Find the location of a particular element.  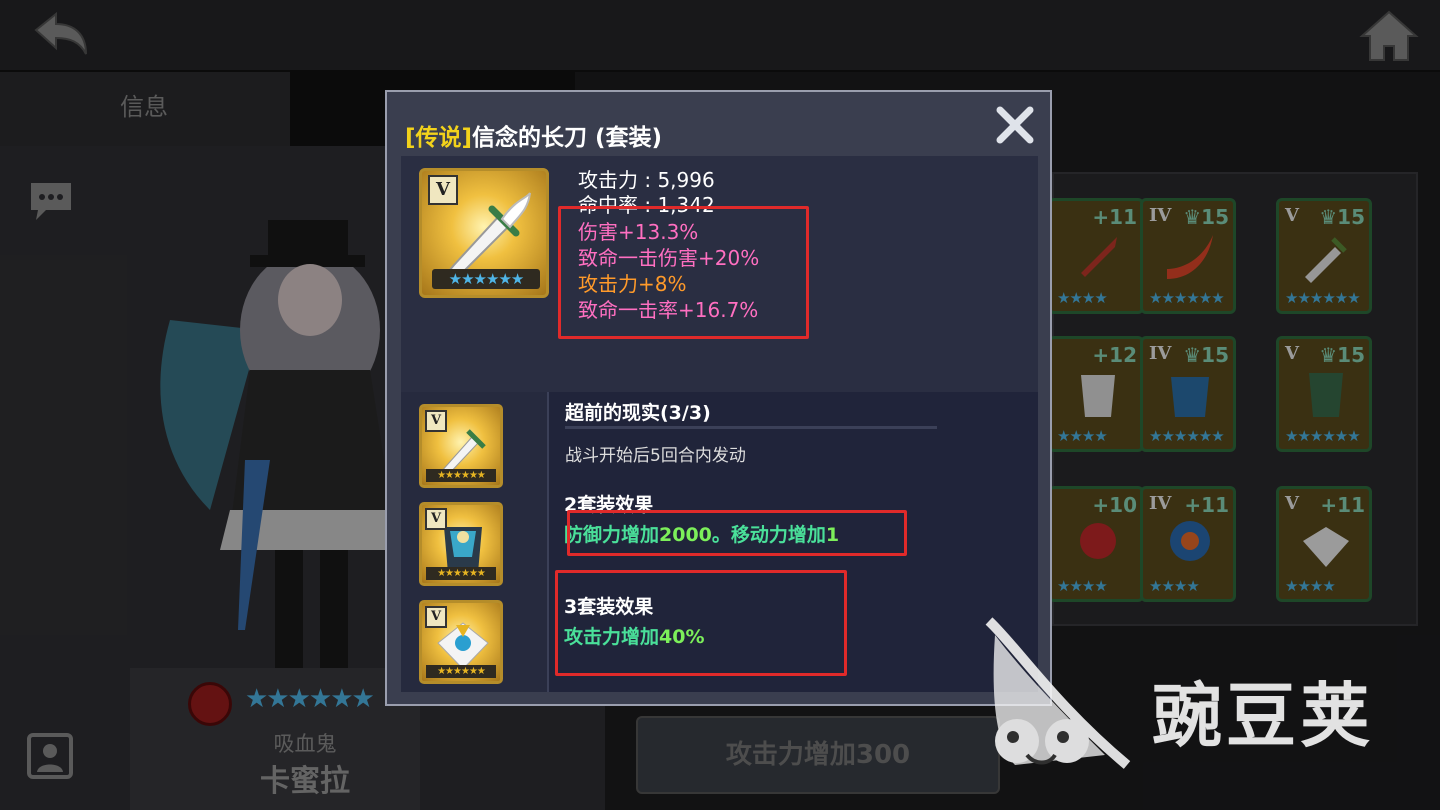

highlight-box-substats is located at coordinates (683, 272).